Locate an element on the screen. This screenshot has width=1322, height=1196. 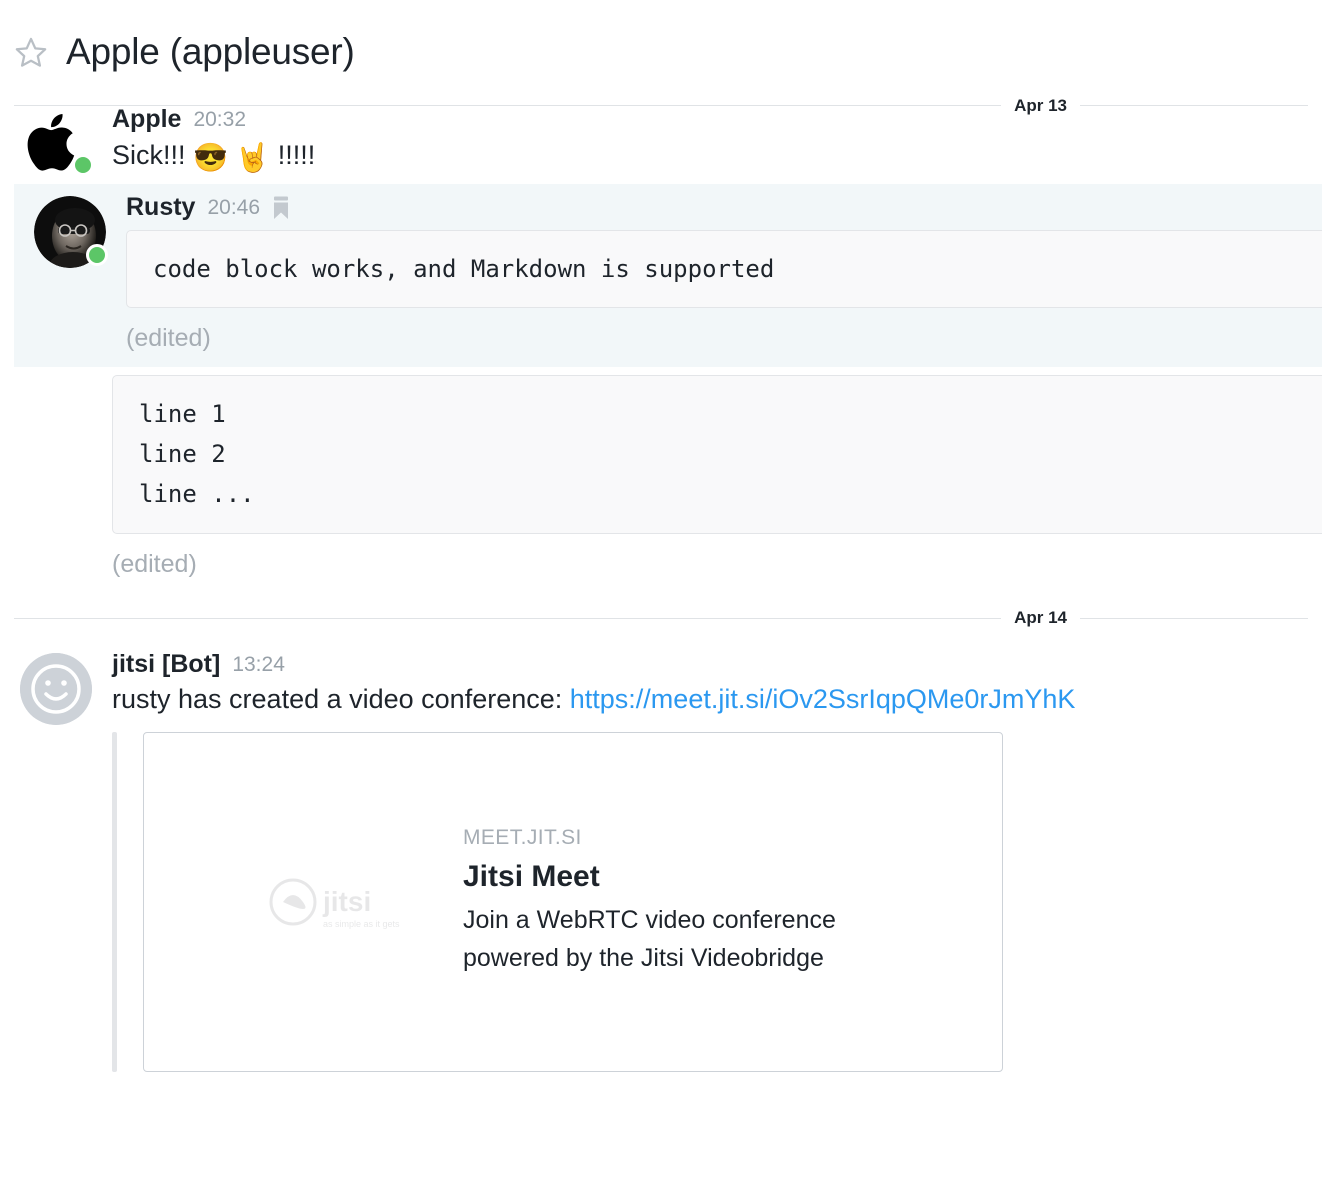
jitsi-logo-icon: jitsi as simple as it gets is located at coordinates (343, 902).